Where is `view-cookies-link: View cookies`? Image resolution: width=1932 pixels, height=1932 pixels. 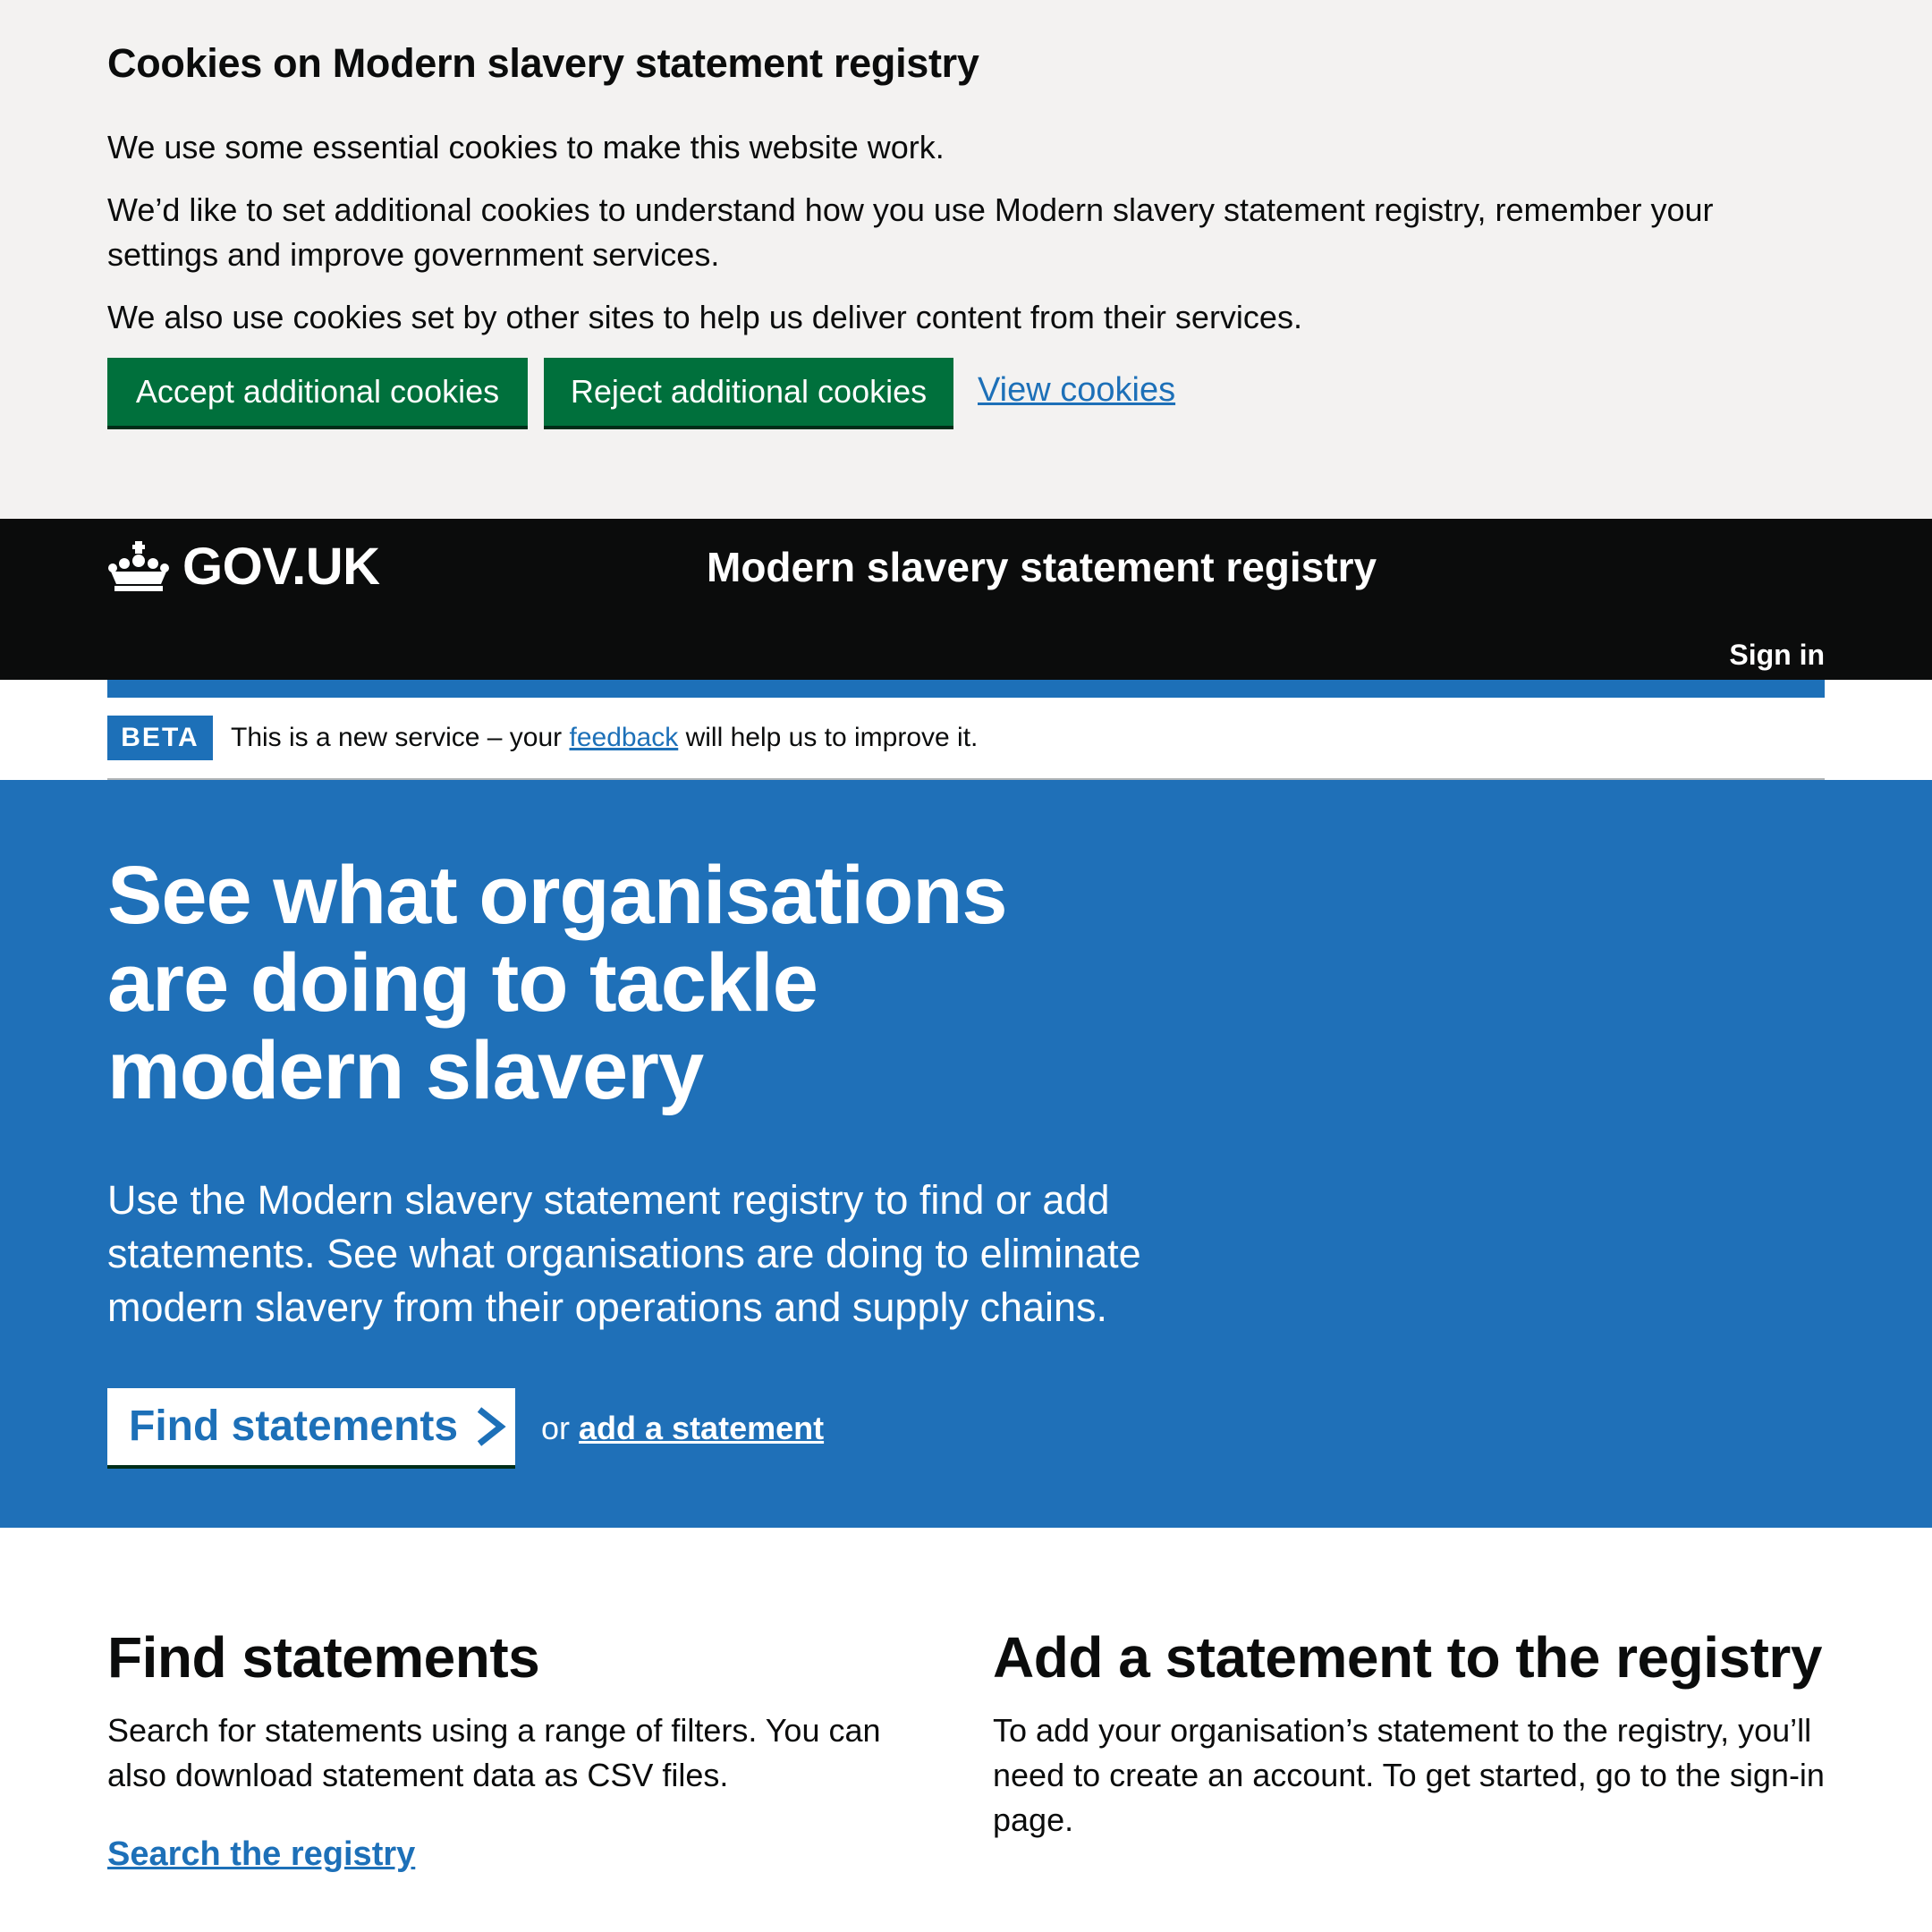
view-cookies-link: View cookies is located at coordinates (1076, 390).